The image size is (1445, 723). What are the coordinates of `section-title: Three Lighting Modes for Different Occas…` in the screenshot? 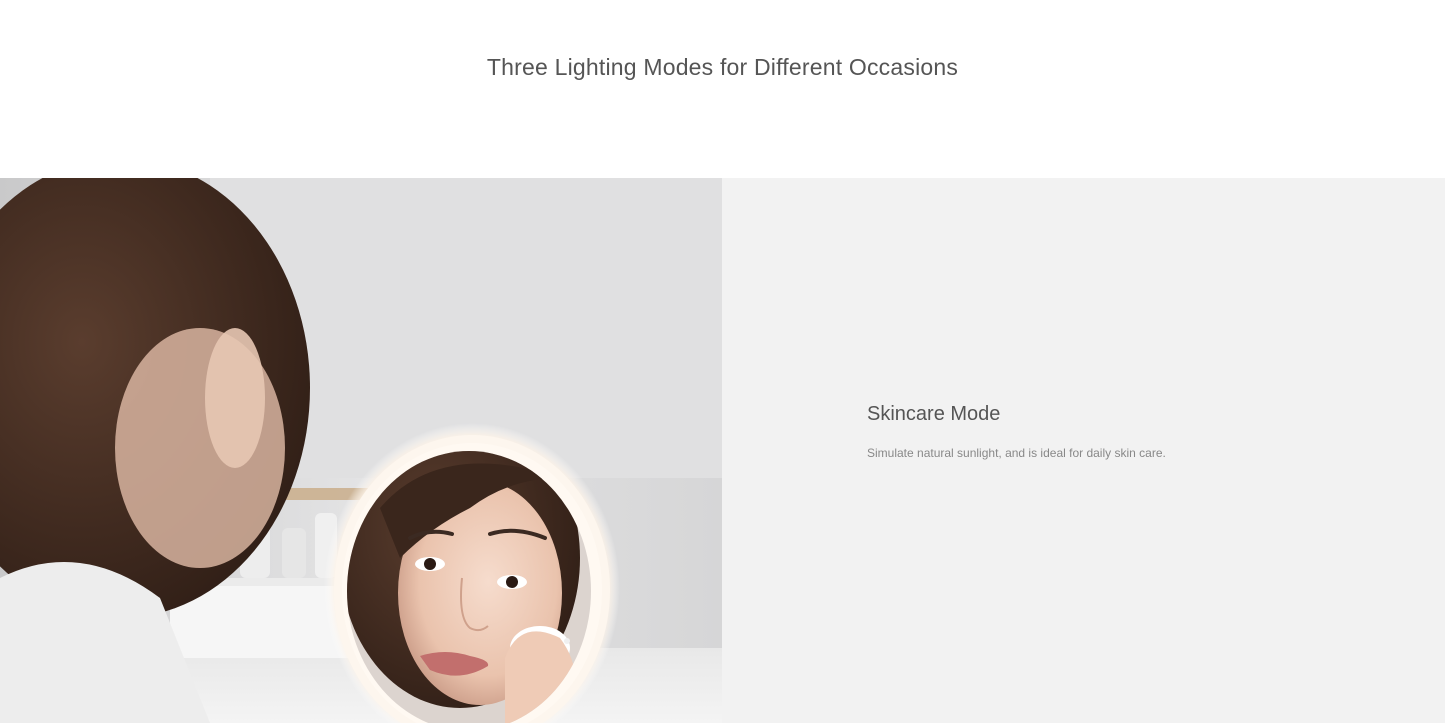 It's located at (722, 67).